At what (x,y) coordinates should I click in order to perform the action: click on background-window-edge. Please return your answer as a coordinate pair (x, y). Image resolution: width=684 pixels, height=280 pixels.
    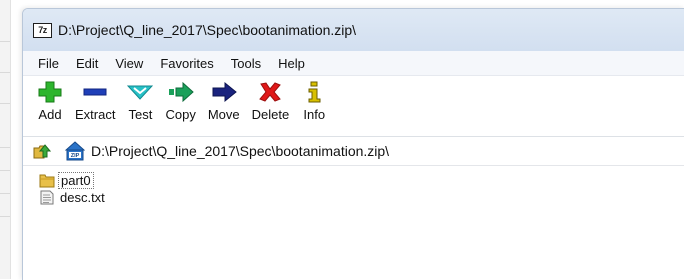
    Looking at the image, I should click on (5, 139).